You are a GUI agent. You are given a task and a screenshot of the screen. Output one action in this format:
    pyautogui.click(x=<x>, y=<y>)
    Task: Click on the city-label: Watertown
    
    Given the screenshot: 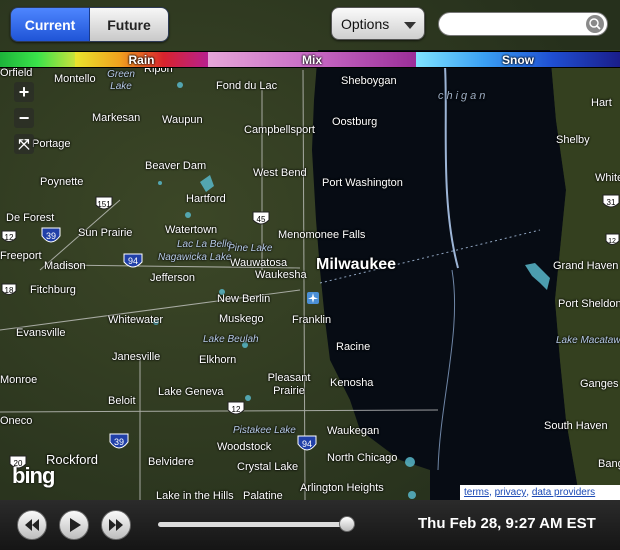 What is the action you would take?
    pyautogui.click(x=191, y=230)
    